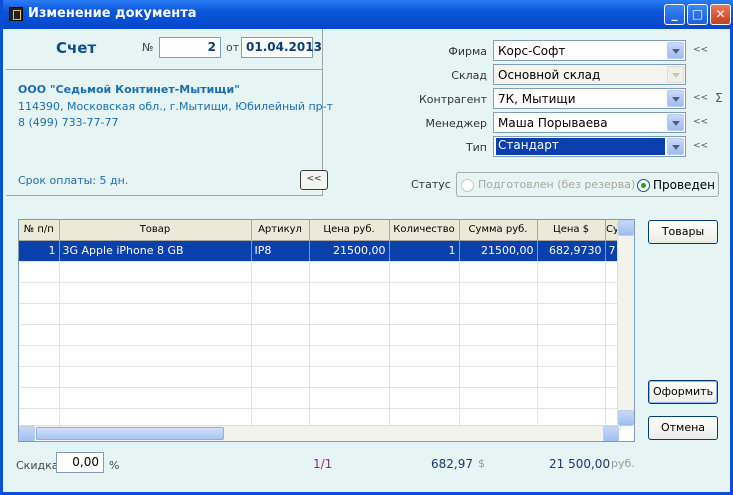  What do you see at coordinates (719, 98) in the screenshot?
I see `sigma-icon: Σ` at bounding box center [719, 98].